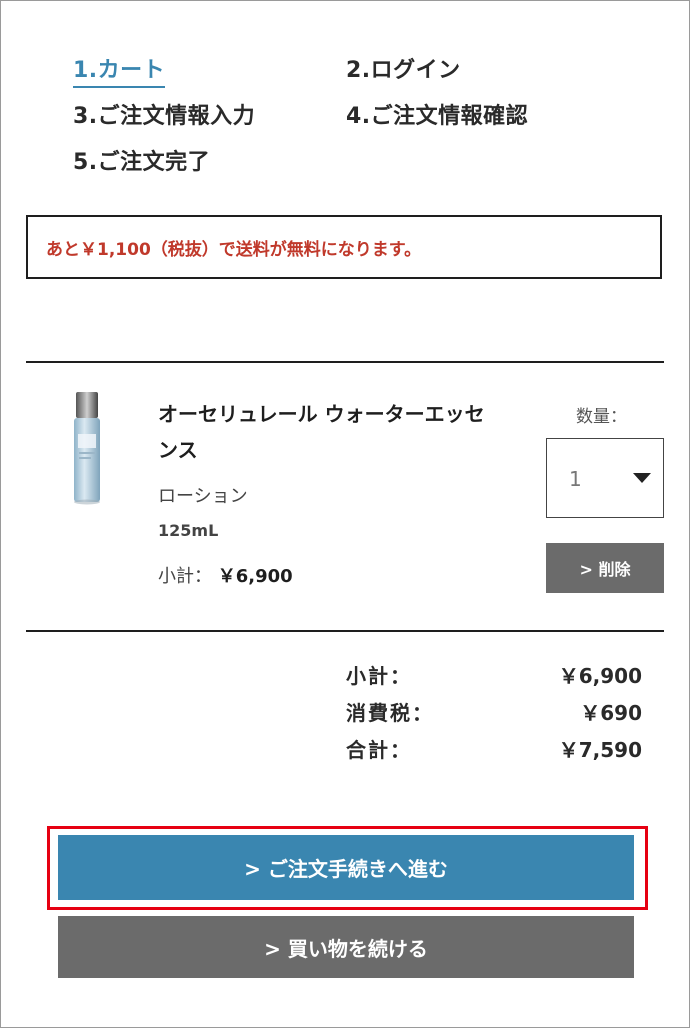 The image size is (690, 1028). What do you see at coordinates (119, 70) in the screenshot?
I see `step-cart: 1.カート` at bounding box center [119, 70].